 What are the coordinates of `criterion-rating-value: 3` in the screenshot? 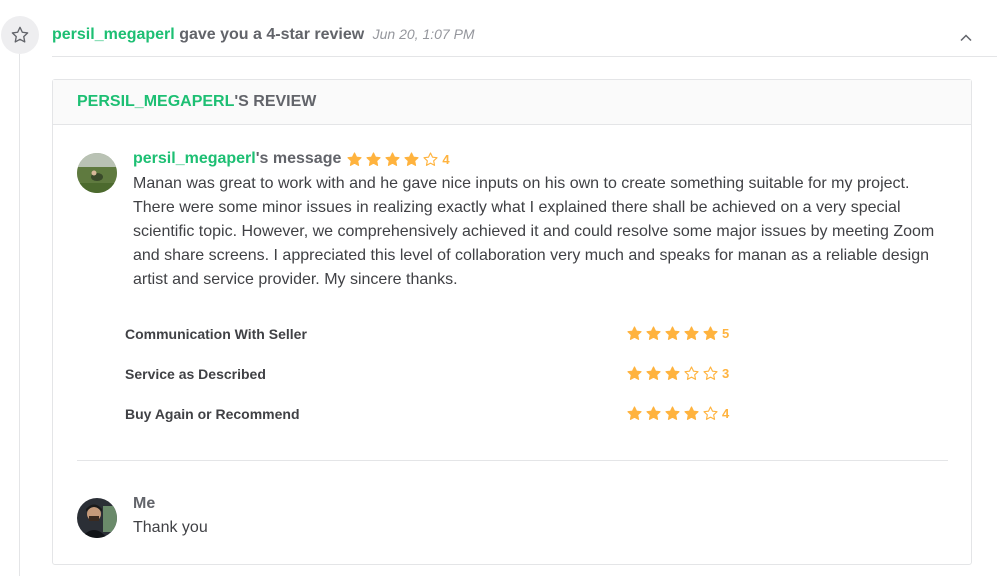 It's located at (726, 373).